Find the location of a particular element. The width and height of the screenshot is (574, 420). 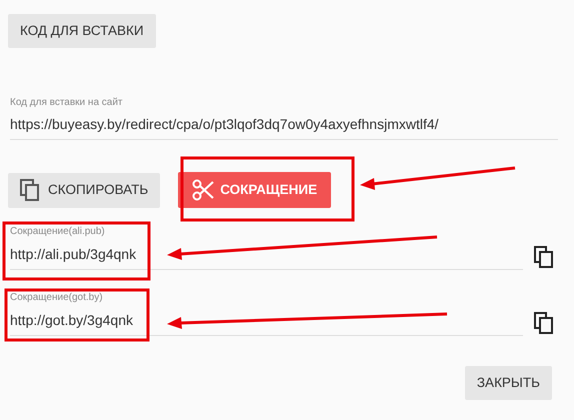

copy-button: СКОПИРОВАТЬ is located at coordinates (84, 190).